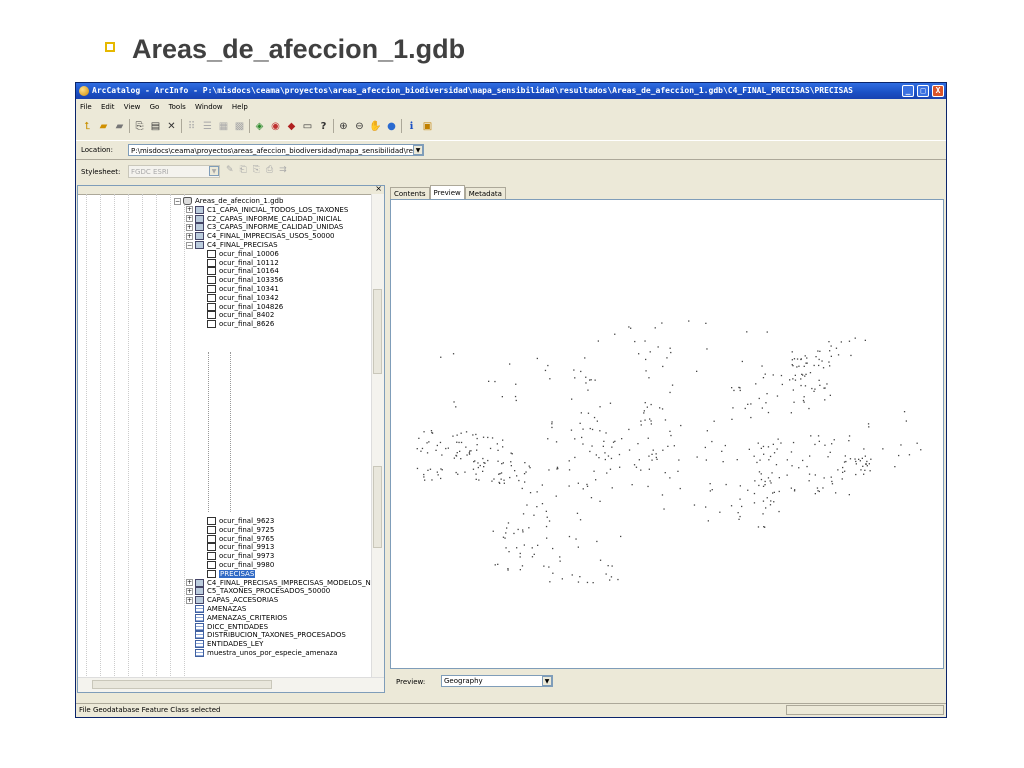  What do you see at coordinates (155, 107) in the screenshot?
I see `menu-go: Go` at bounding box center [155, 107].